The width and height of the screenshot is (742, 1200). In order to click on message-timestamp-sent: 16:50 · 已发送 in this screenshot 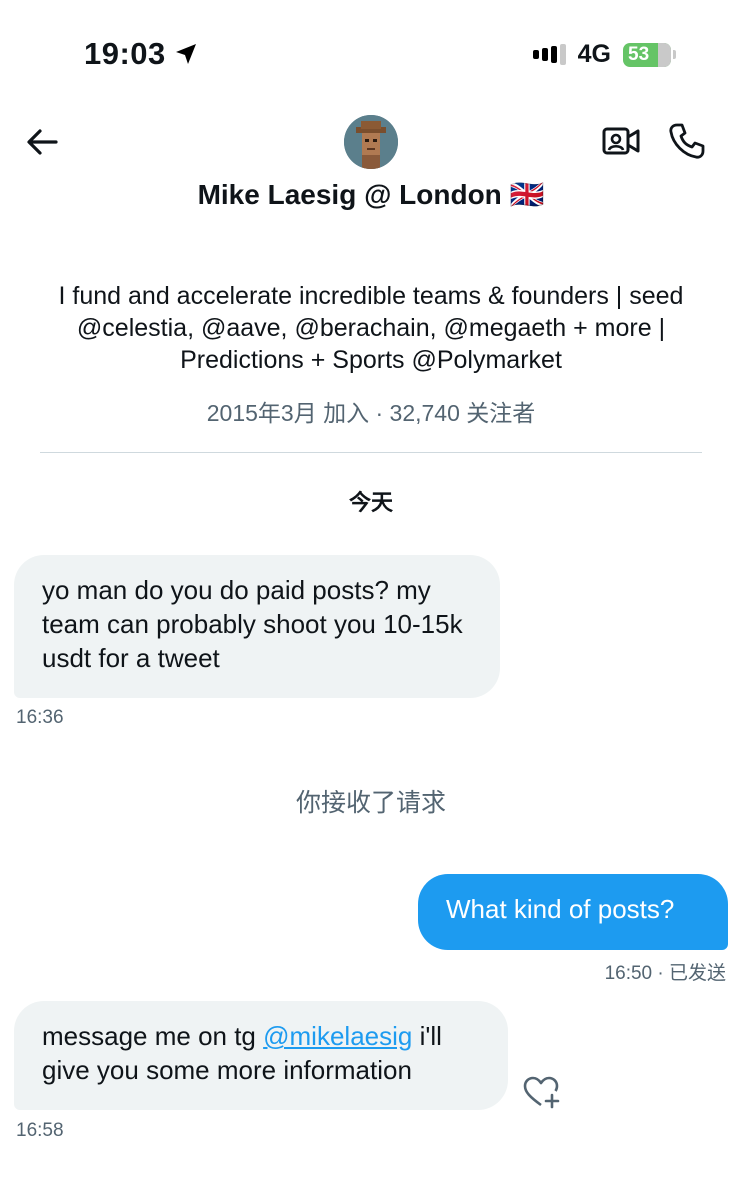, I will do `click(665, 973)`.